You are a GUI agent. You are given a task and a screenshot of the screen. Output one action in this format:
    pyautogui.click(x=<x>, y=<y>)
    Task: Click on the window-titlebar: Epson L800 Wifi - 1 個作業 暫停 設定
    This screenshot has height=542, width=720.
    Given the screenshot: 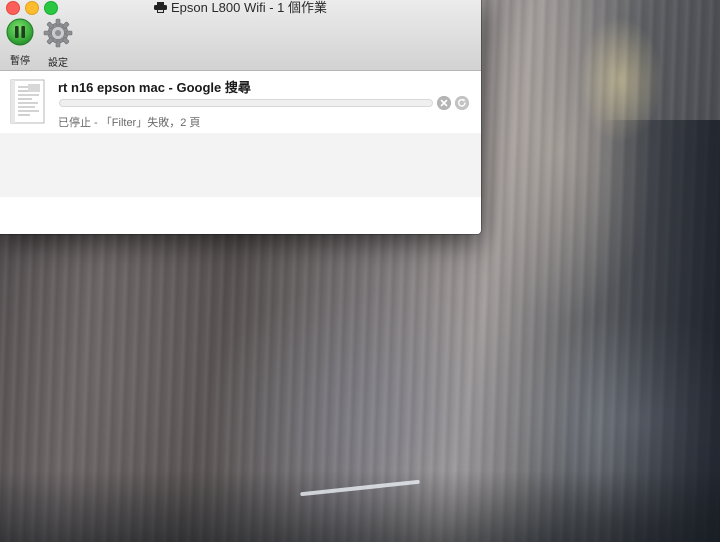 What is the action you would take?
    pyautogui.click(x=240, y=35)
    